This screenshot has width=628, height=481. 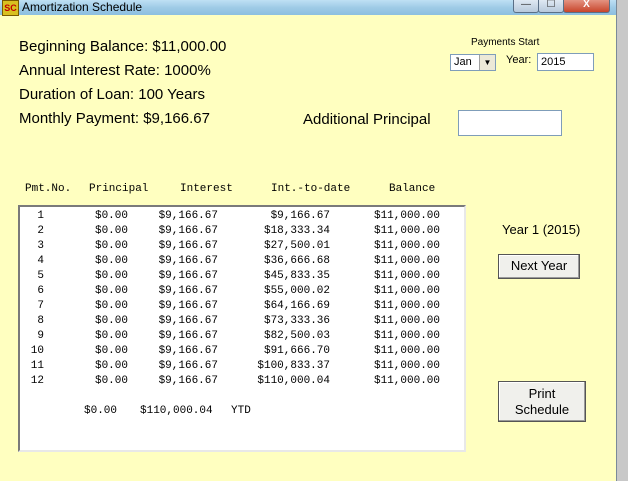 I want to click on header-balance: Balance, so click(x=412, y=189).